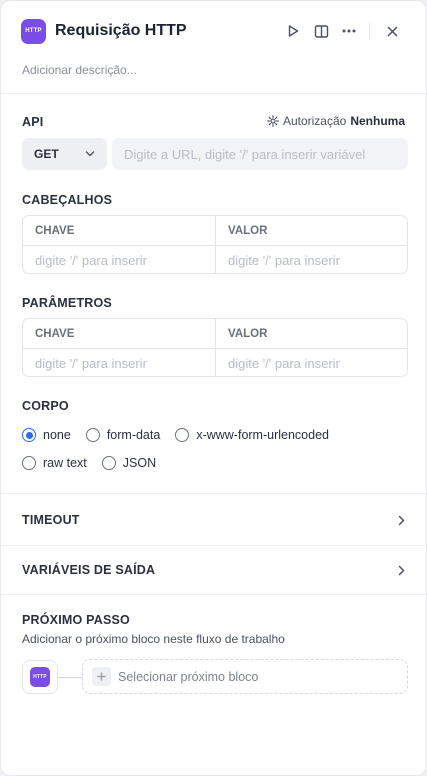  I want to click on header-value-input, so click(317, 259).